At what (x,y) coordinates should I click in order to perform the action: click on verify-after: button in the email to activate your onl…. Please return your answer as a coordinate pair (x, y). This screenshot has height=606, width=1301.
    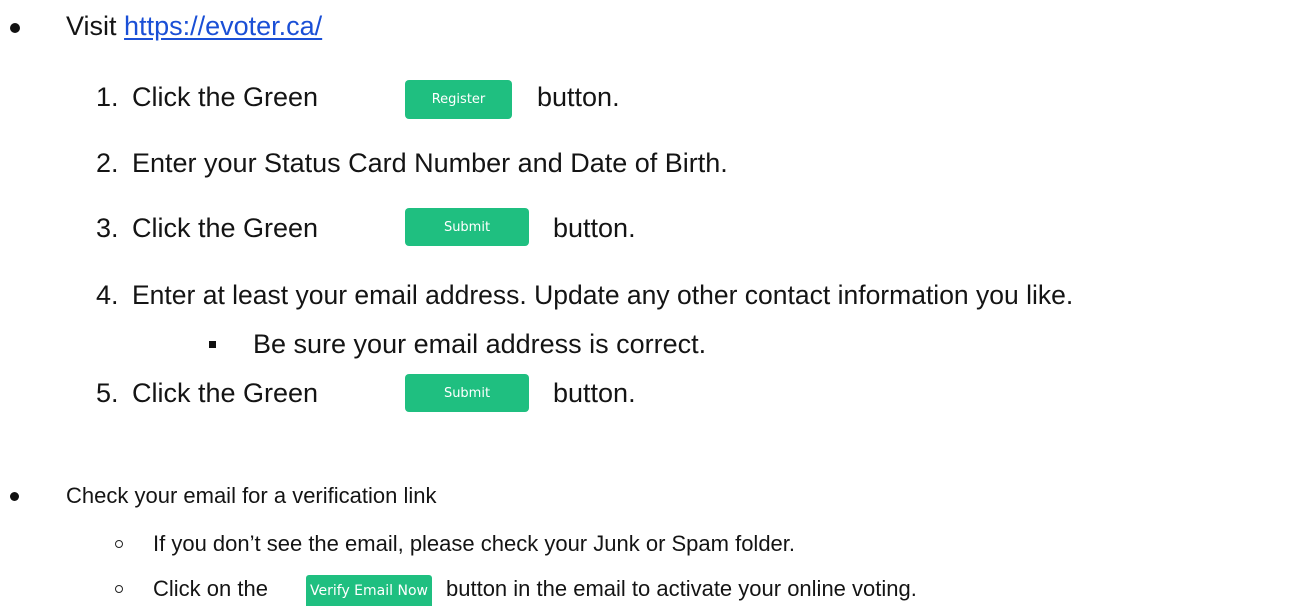
    Looking at the image, I should click on (681, 588).